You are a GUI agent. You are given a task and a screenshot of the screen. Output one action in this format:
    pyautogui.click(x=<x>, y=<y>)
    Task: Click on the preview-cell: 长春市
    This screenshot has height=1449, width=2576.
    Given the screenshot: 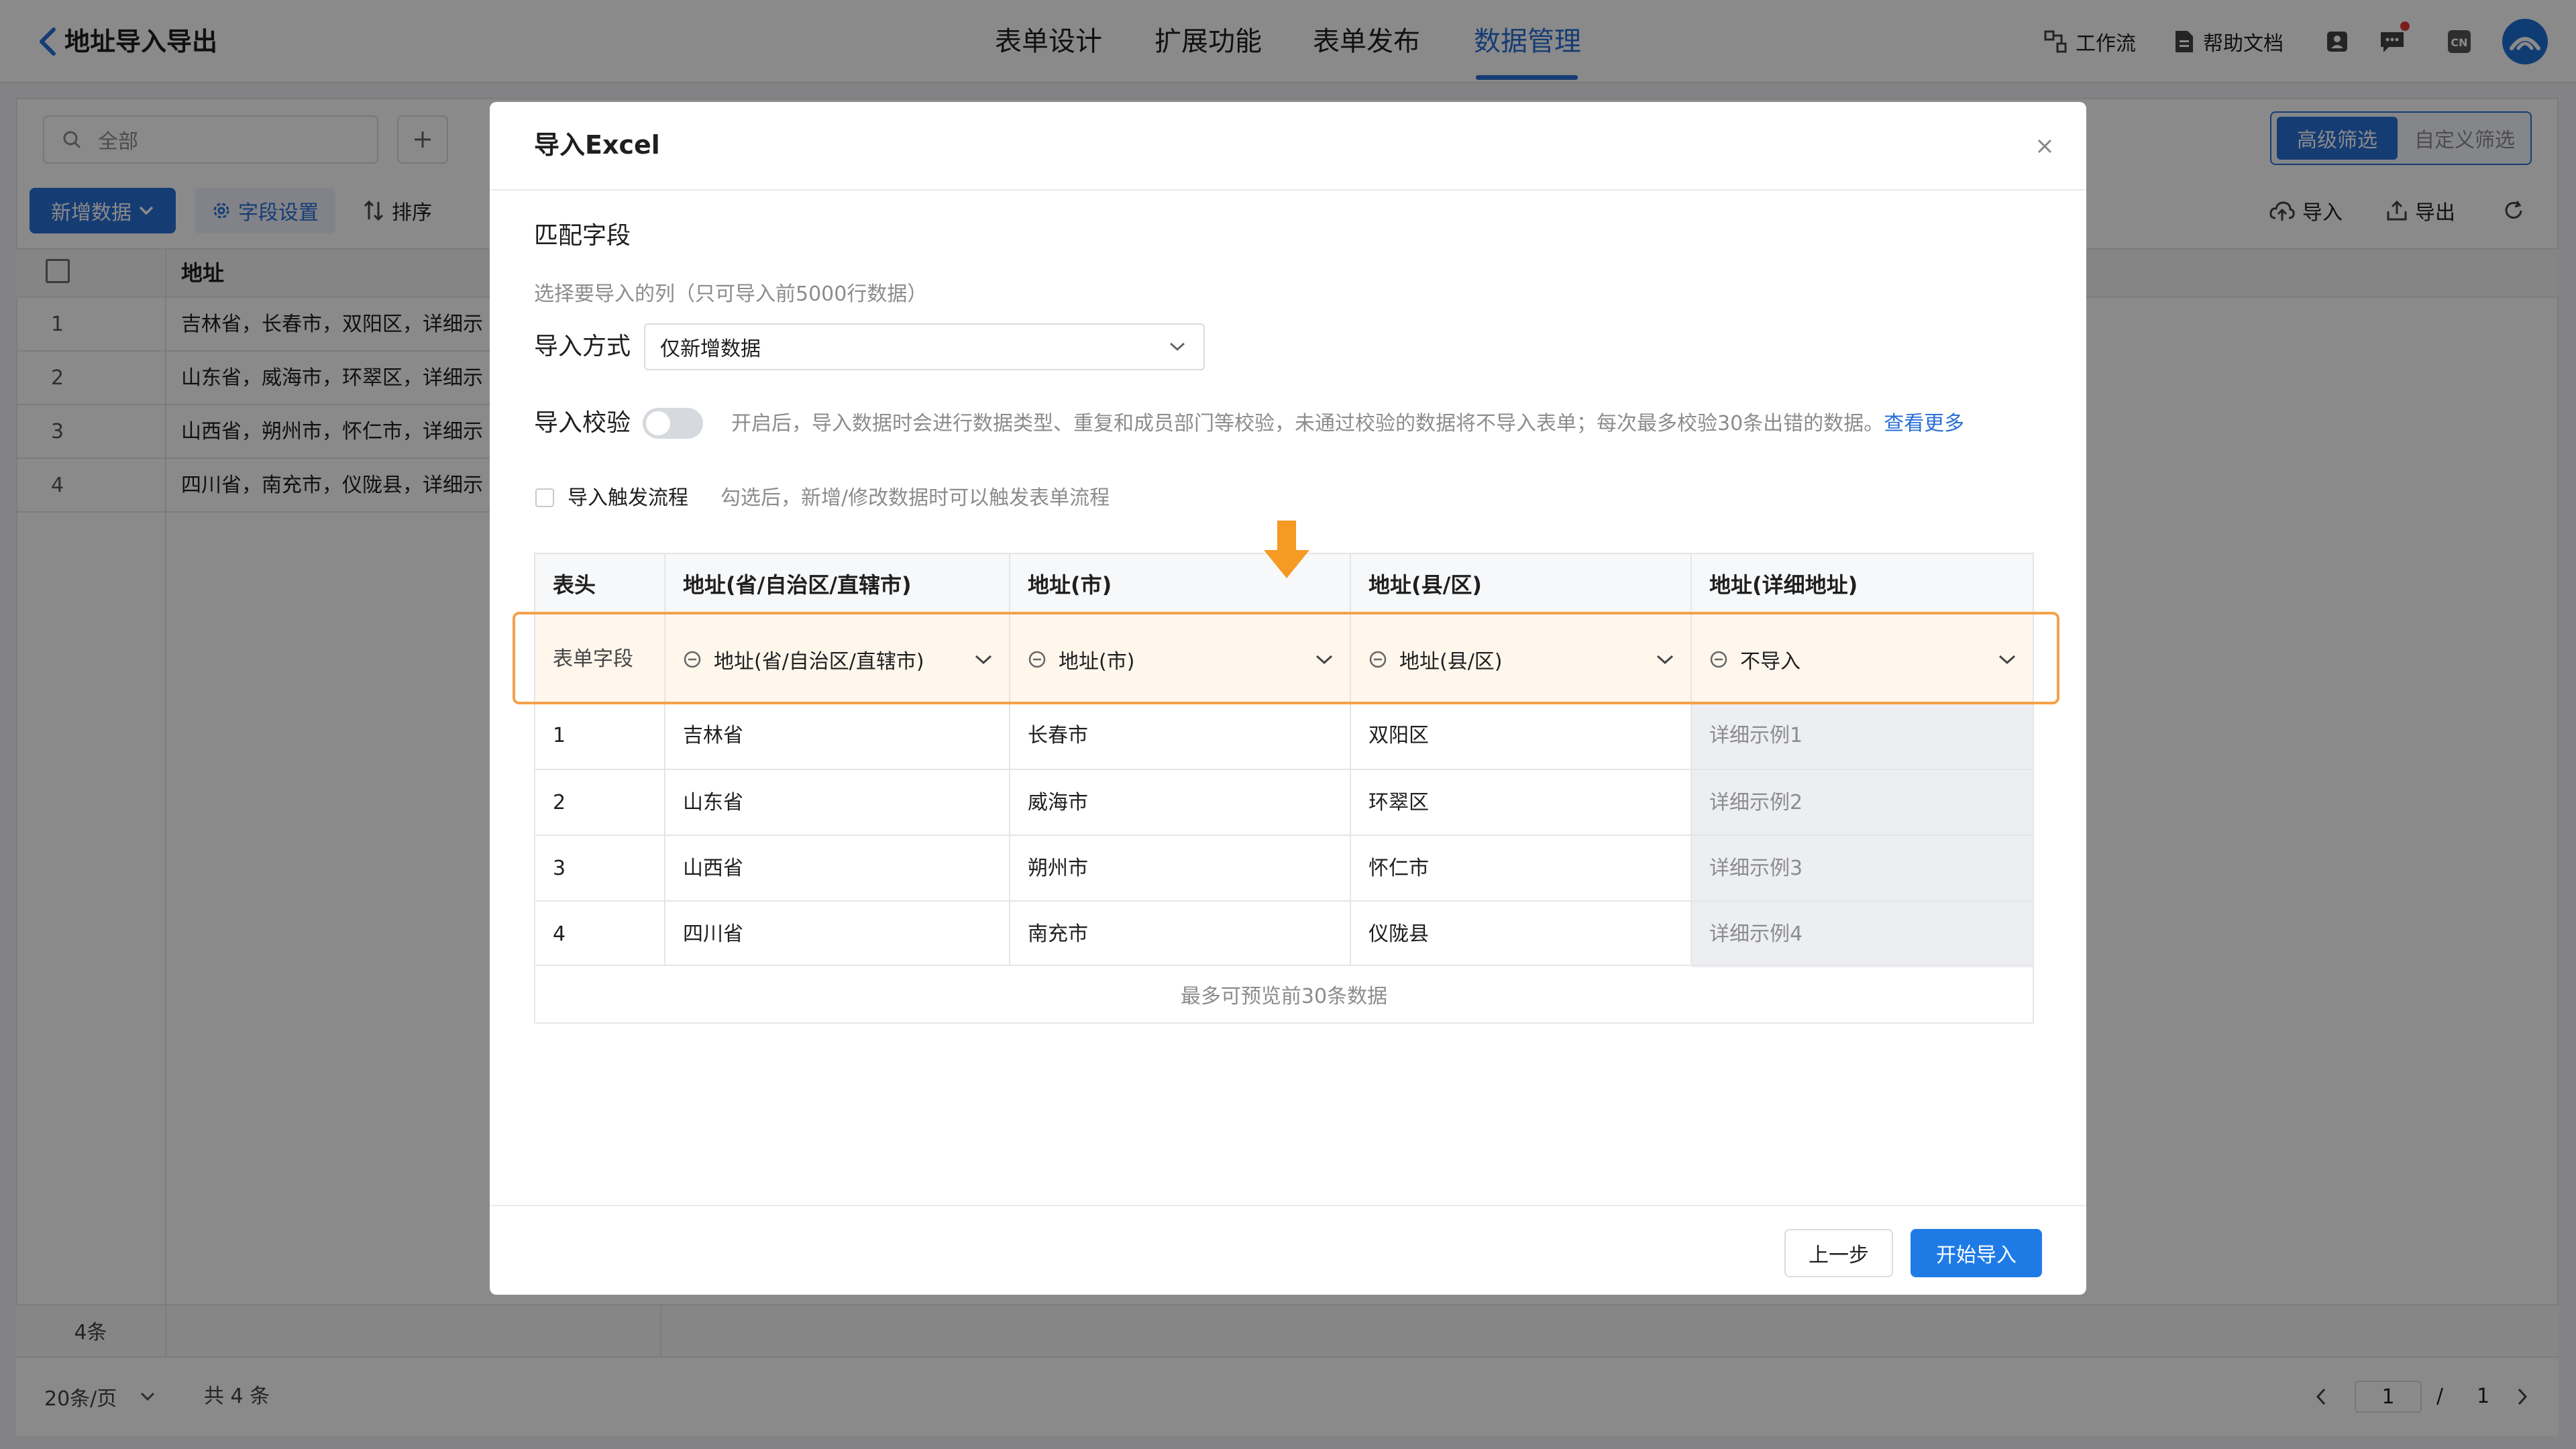 What is the action you would take?
    pyautogui.click(x=1058, y=735)
    